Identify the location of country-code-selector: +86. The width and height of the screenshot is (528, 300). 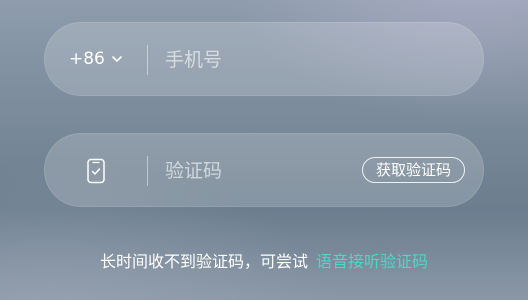
(96, 59).